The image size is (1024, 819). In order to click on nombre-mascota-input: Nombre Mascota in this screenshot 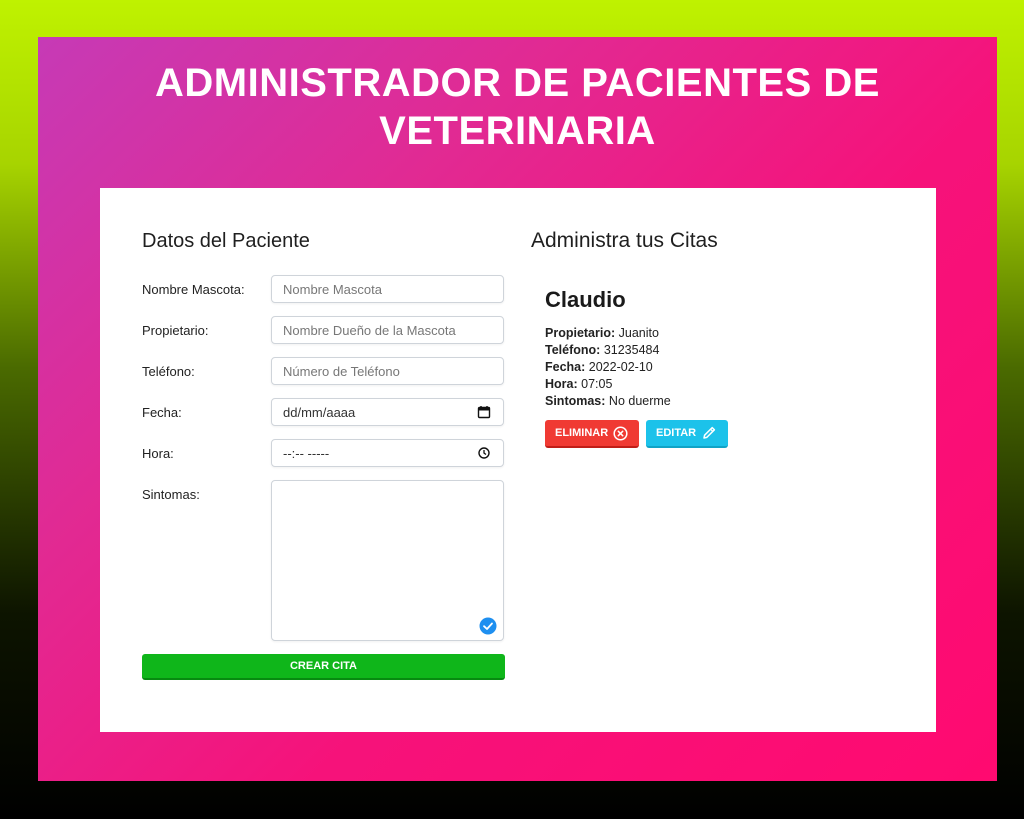, I will do `click(387, 289)`.